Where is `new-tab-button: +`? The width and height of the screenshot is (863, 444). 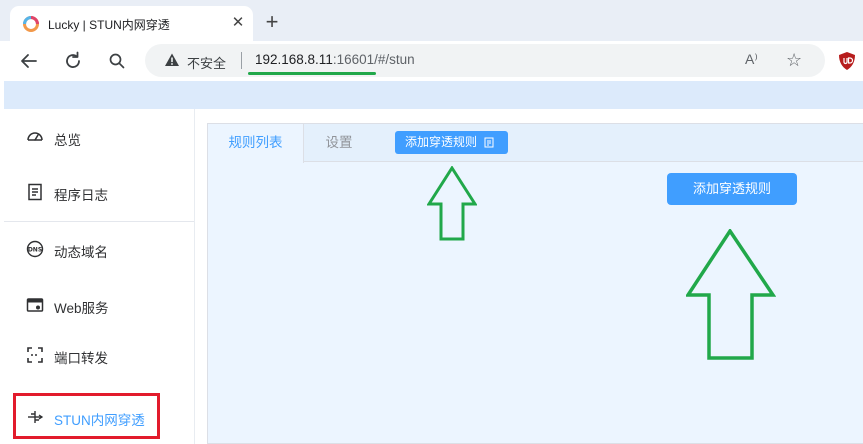
new-tab-button: + is located at coordinates (272, 22).